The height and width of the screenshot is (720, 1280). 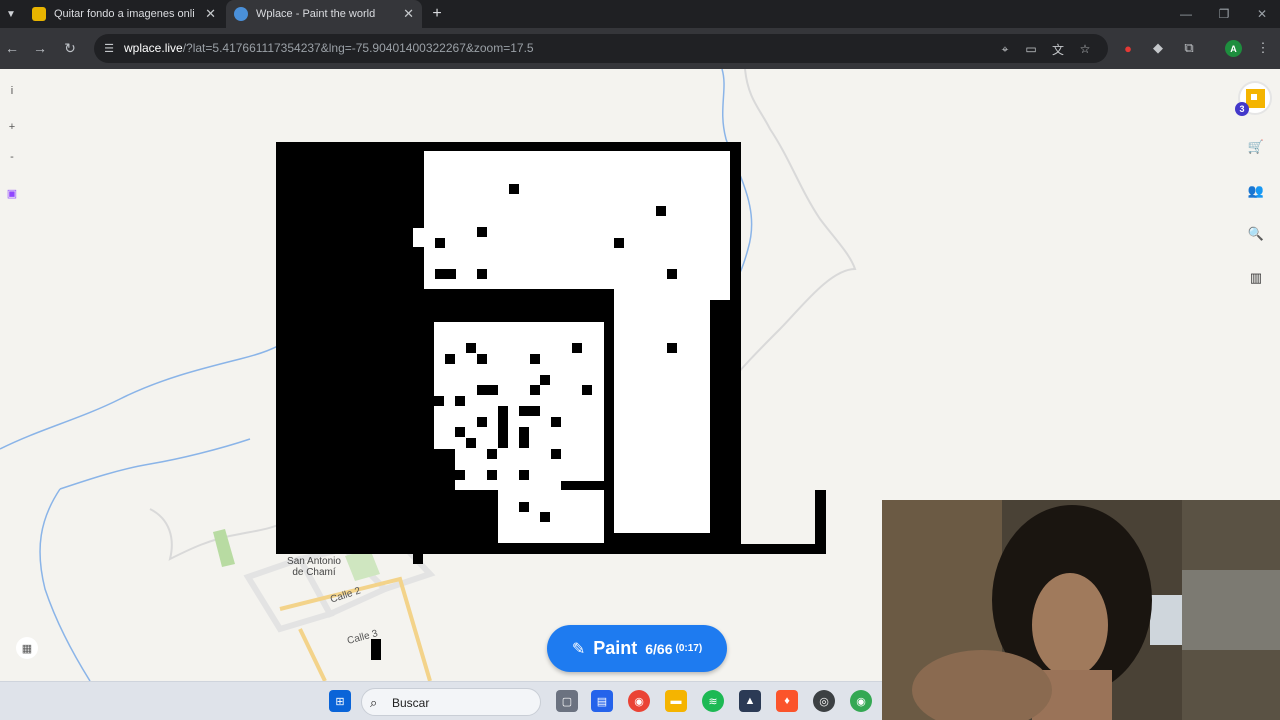 What do you see at coordinates (451, 702) in the screenshot?
I see `taskbar-search-box: ⌕ Buscar` at bounding box center [451, 702].